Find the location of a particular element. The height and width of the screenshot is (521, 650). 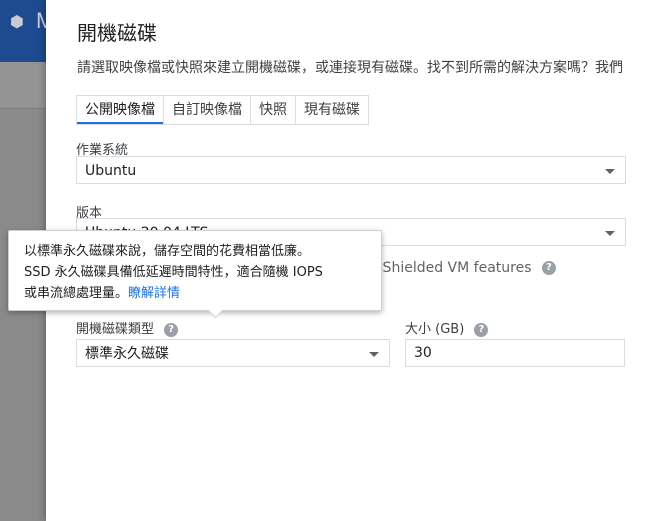

tooltip-line-3-text: 或串流總處理量。 is located at coordinates (76, 293).